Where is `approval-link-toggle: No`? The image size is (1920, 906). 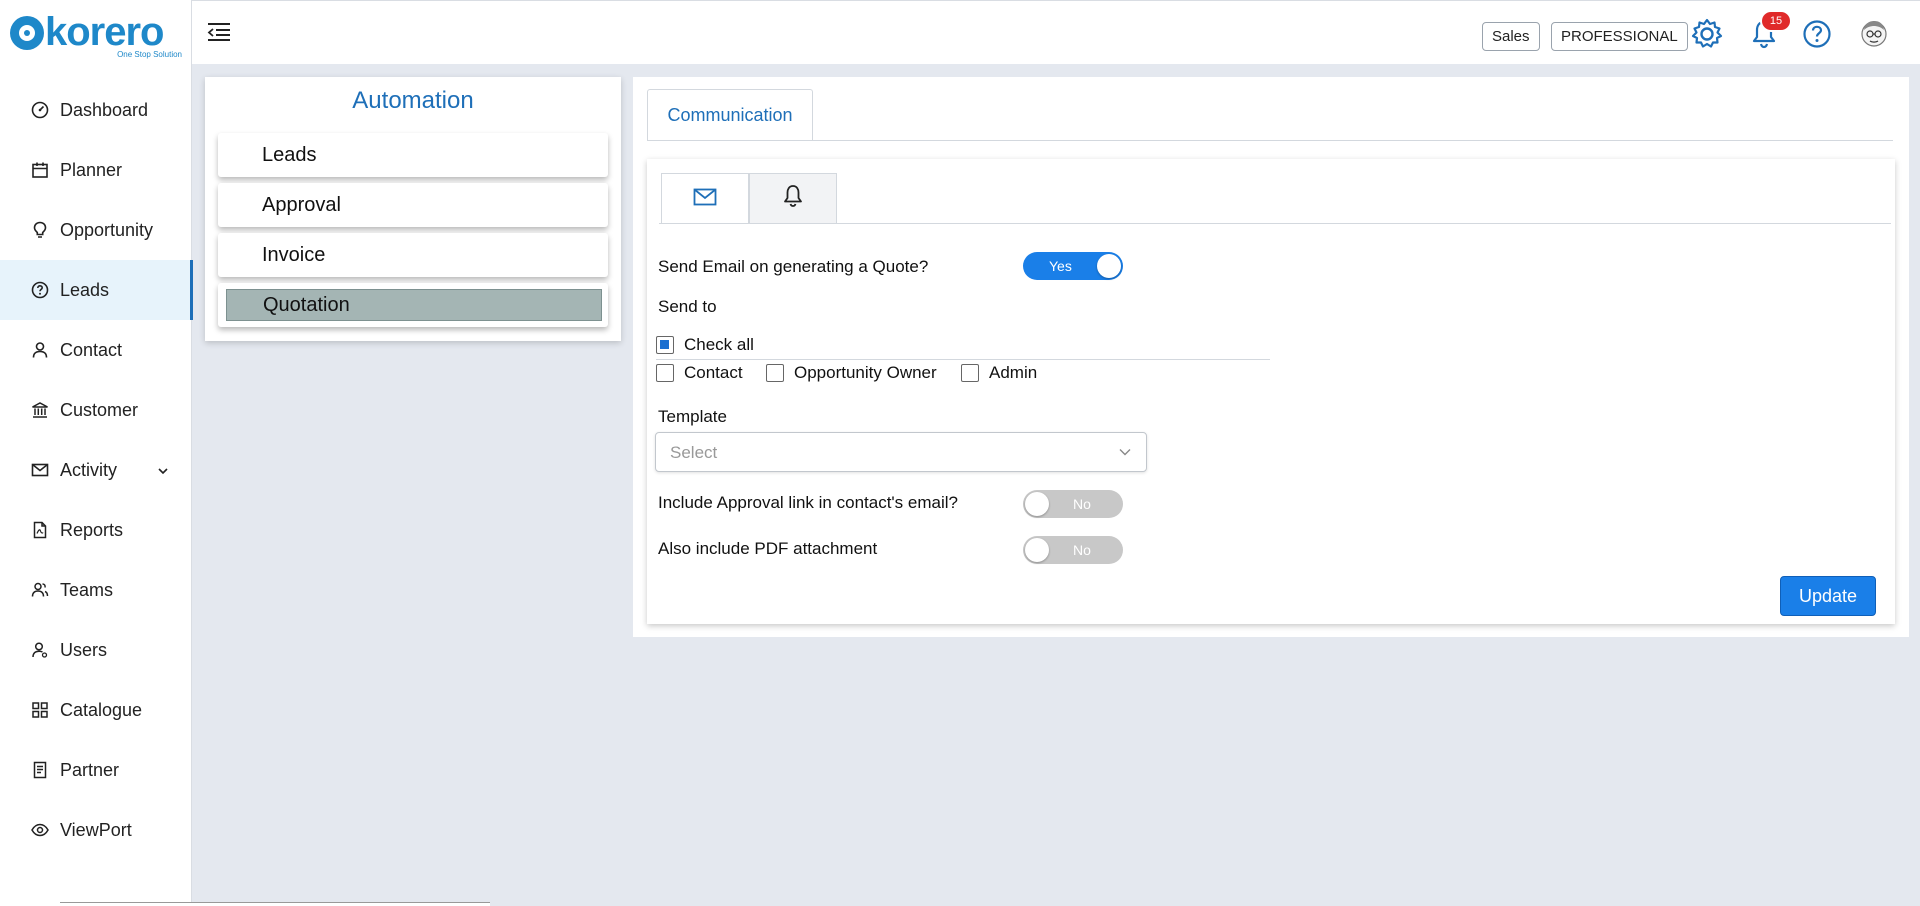 approval-link-toggle: No is located at coordinates (1073, 504).